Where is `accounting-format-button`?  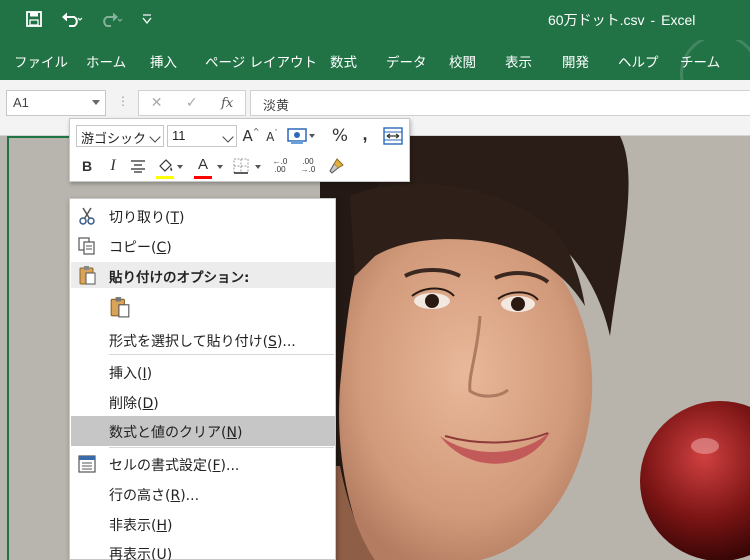 accounting-format-button is located at coordinates (301, 136).